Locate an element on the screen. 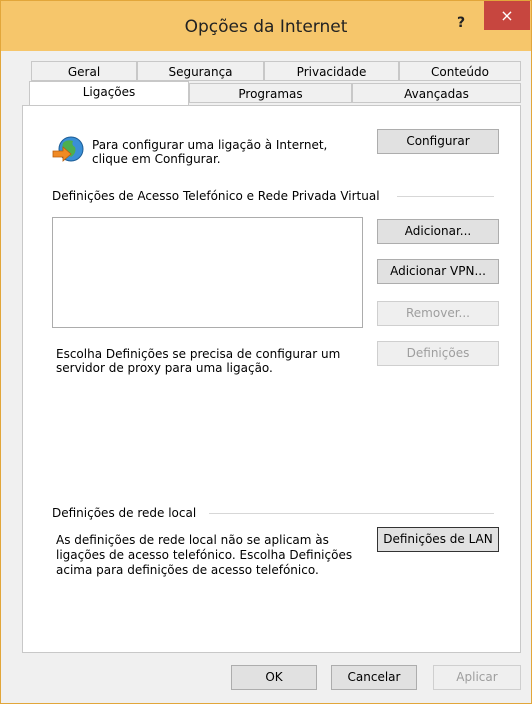 Image resolution: width=532 pixels, height=704 pixels. proxy-text-line2: servidor de proxy para uma ligação. is located at coordinates (164, 368).